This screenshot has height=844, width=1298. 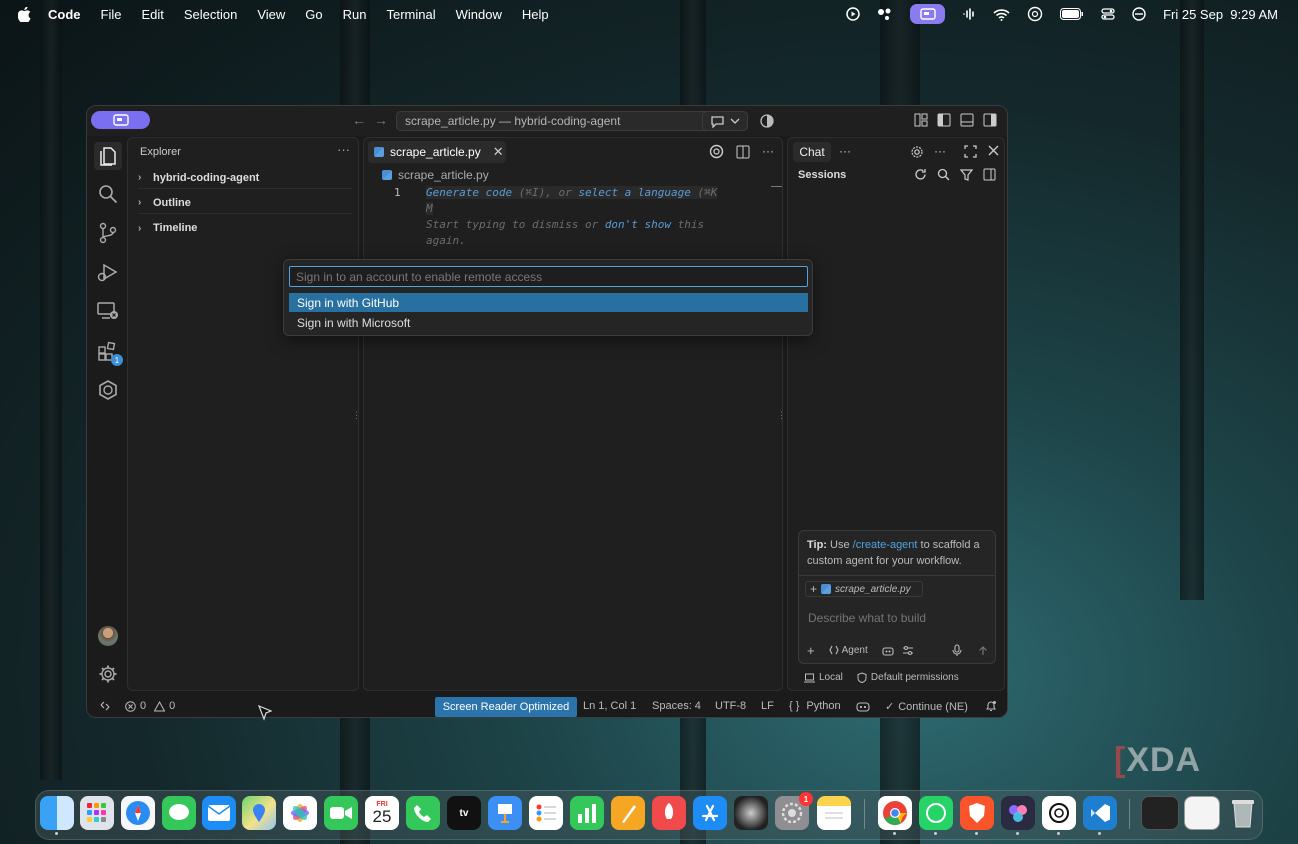 What do you see at coordinates (108, 194) in the screenshot?
I see `search-icon` at bounding box center [108, 194].